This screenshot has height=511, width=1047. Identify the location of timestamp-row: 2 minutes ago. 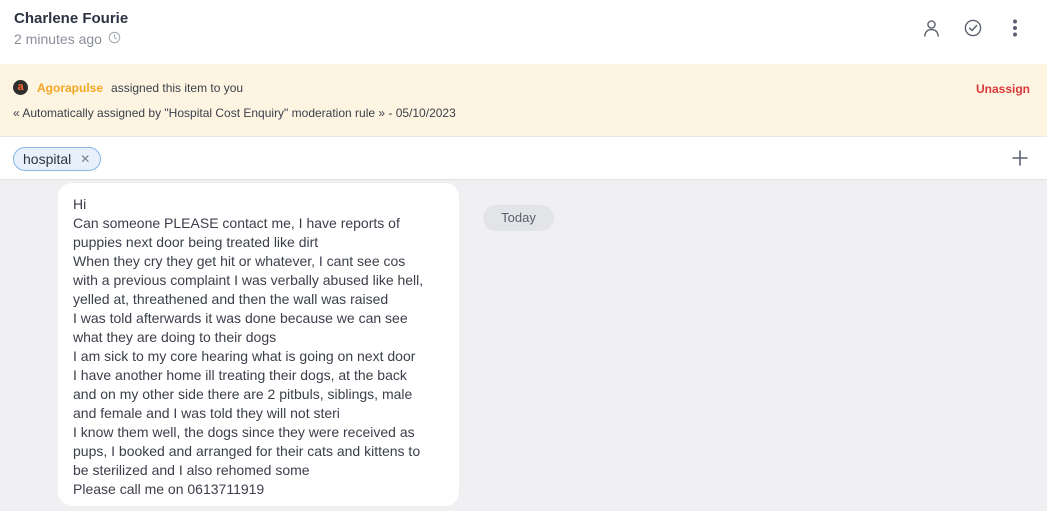
(67, 39).